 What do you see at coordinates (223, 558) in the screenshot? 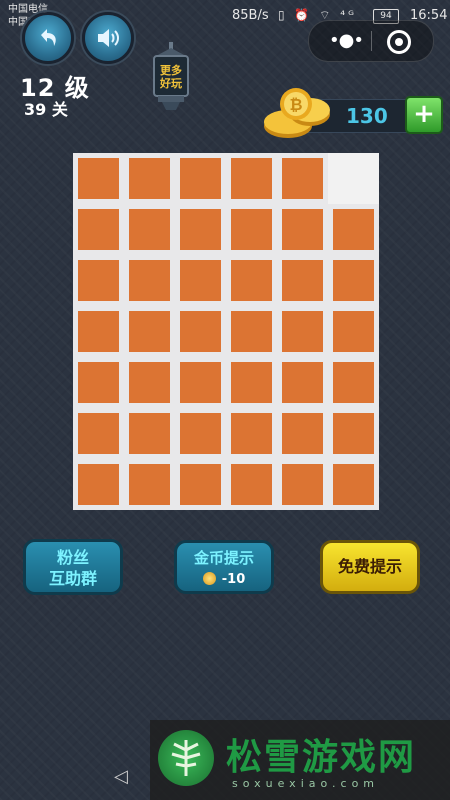
I see `coin-hint-label: 金币提示` at bounding box center [223, 558].